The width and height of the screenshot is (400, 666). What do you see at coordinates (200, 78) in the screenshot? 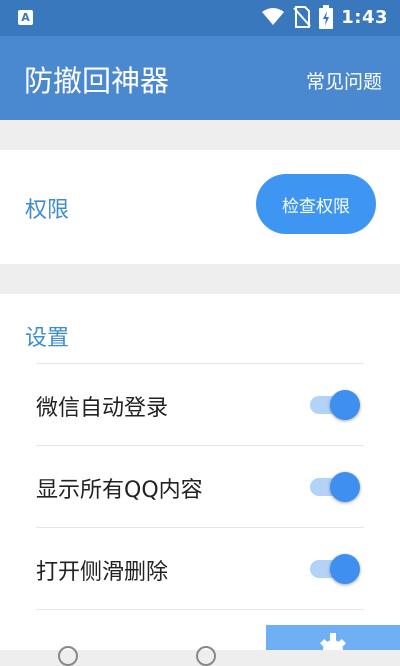
I see `app-bar: 防撤回神器 常见问题` at bounding box center [200, 78].